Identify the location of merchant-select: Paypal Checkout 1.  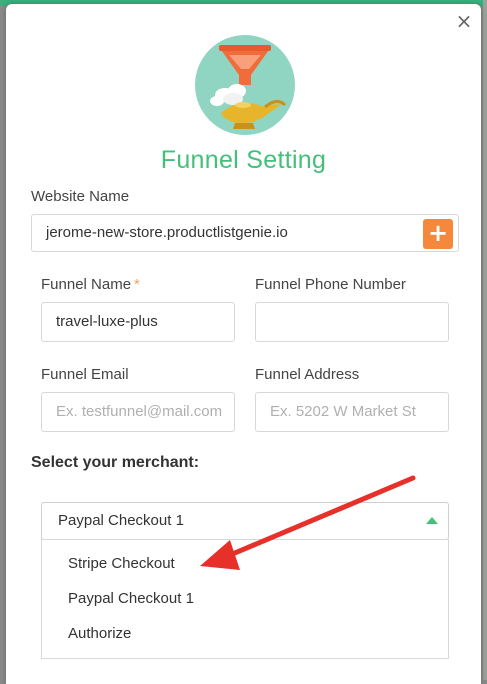
(245, 521).